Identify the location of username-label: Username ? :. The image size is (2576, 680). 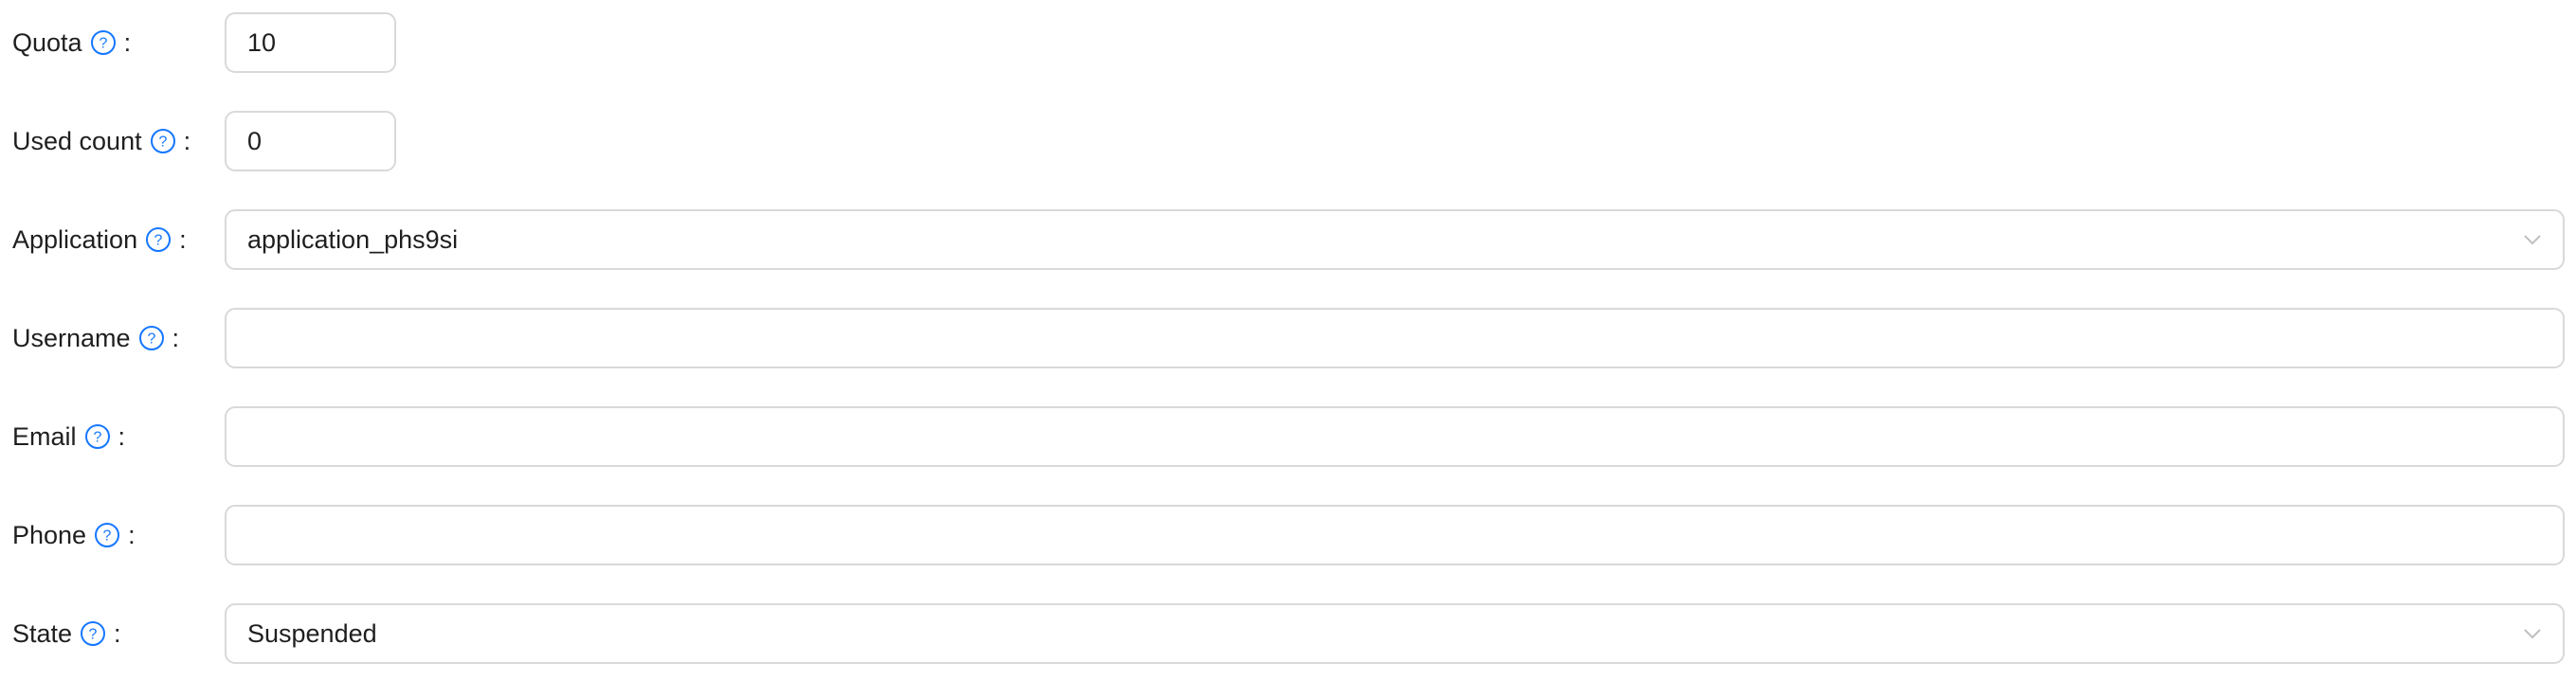
(95, 338).